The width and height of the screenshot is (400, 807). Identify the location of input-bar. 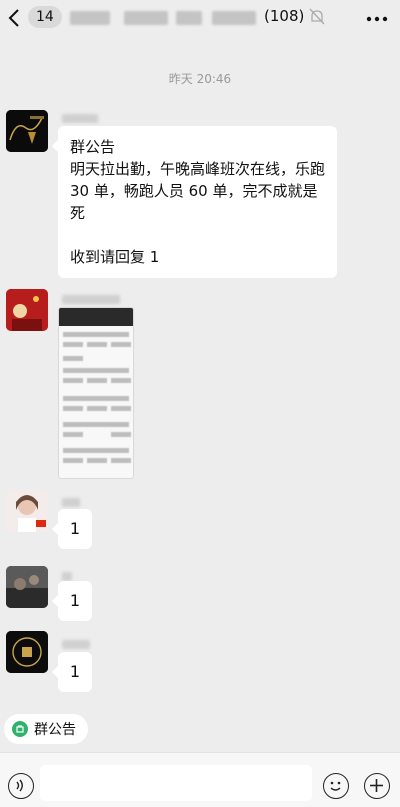
(200, 779).